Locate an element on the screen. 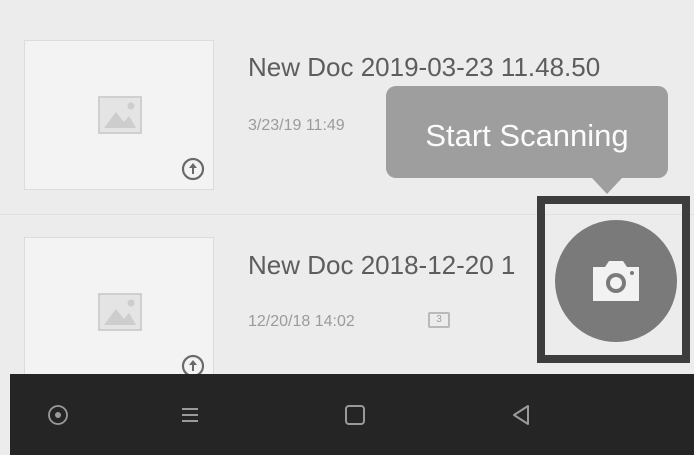  home-button is located at coordinates (355, 415).